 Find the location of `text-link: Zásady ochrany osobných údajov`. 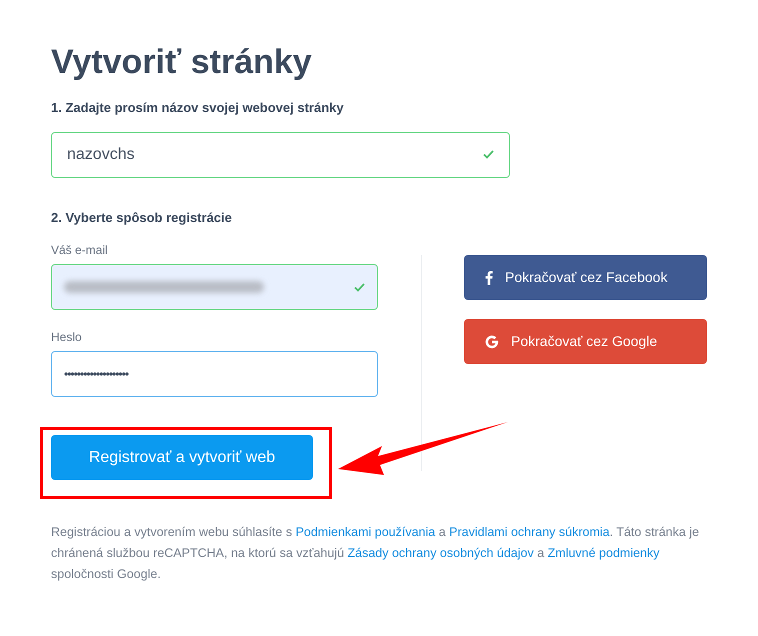

text-link: Zásady ochrany osobných údajov is located at coordinates (441, 553).